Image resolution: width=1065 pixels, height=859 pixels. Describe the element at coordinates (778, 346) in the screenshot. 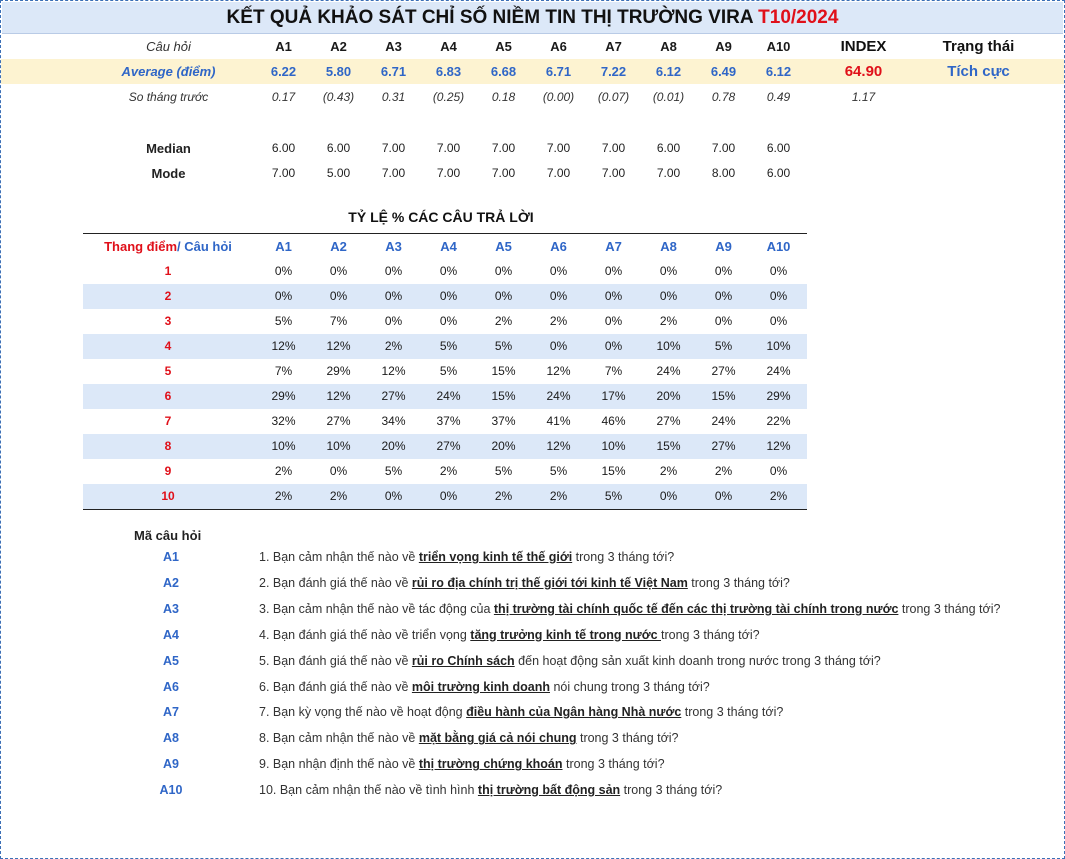

I see `percent-cell: 10%` at that location.